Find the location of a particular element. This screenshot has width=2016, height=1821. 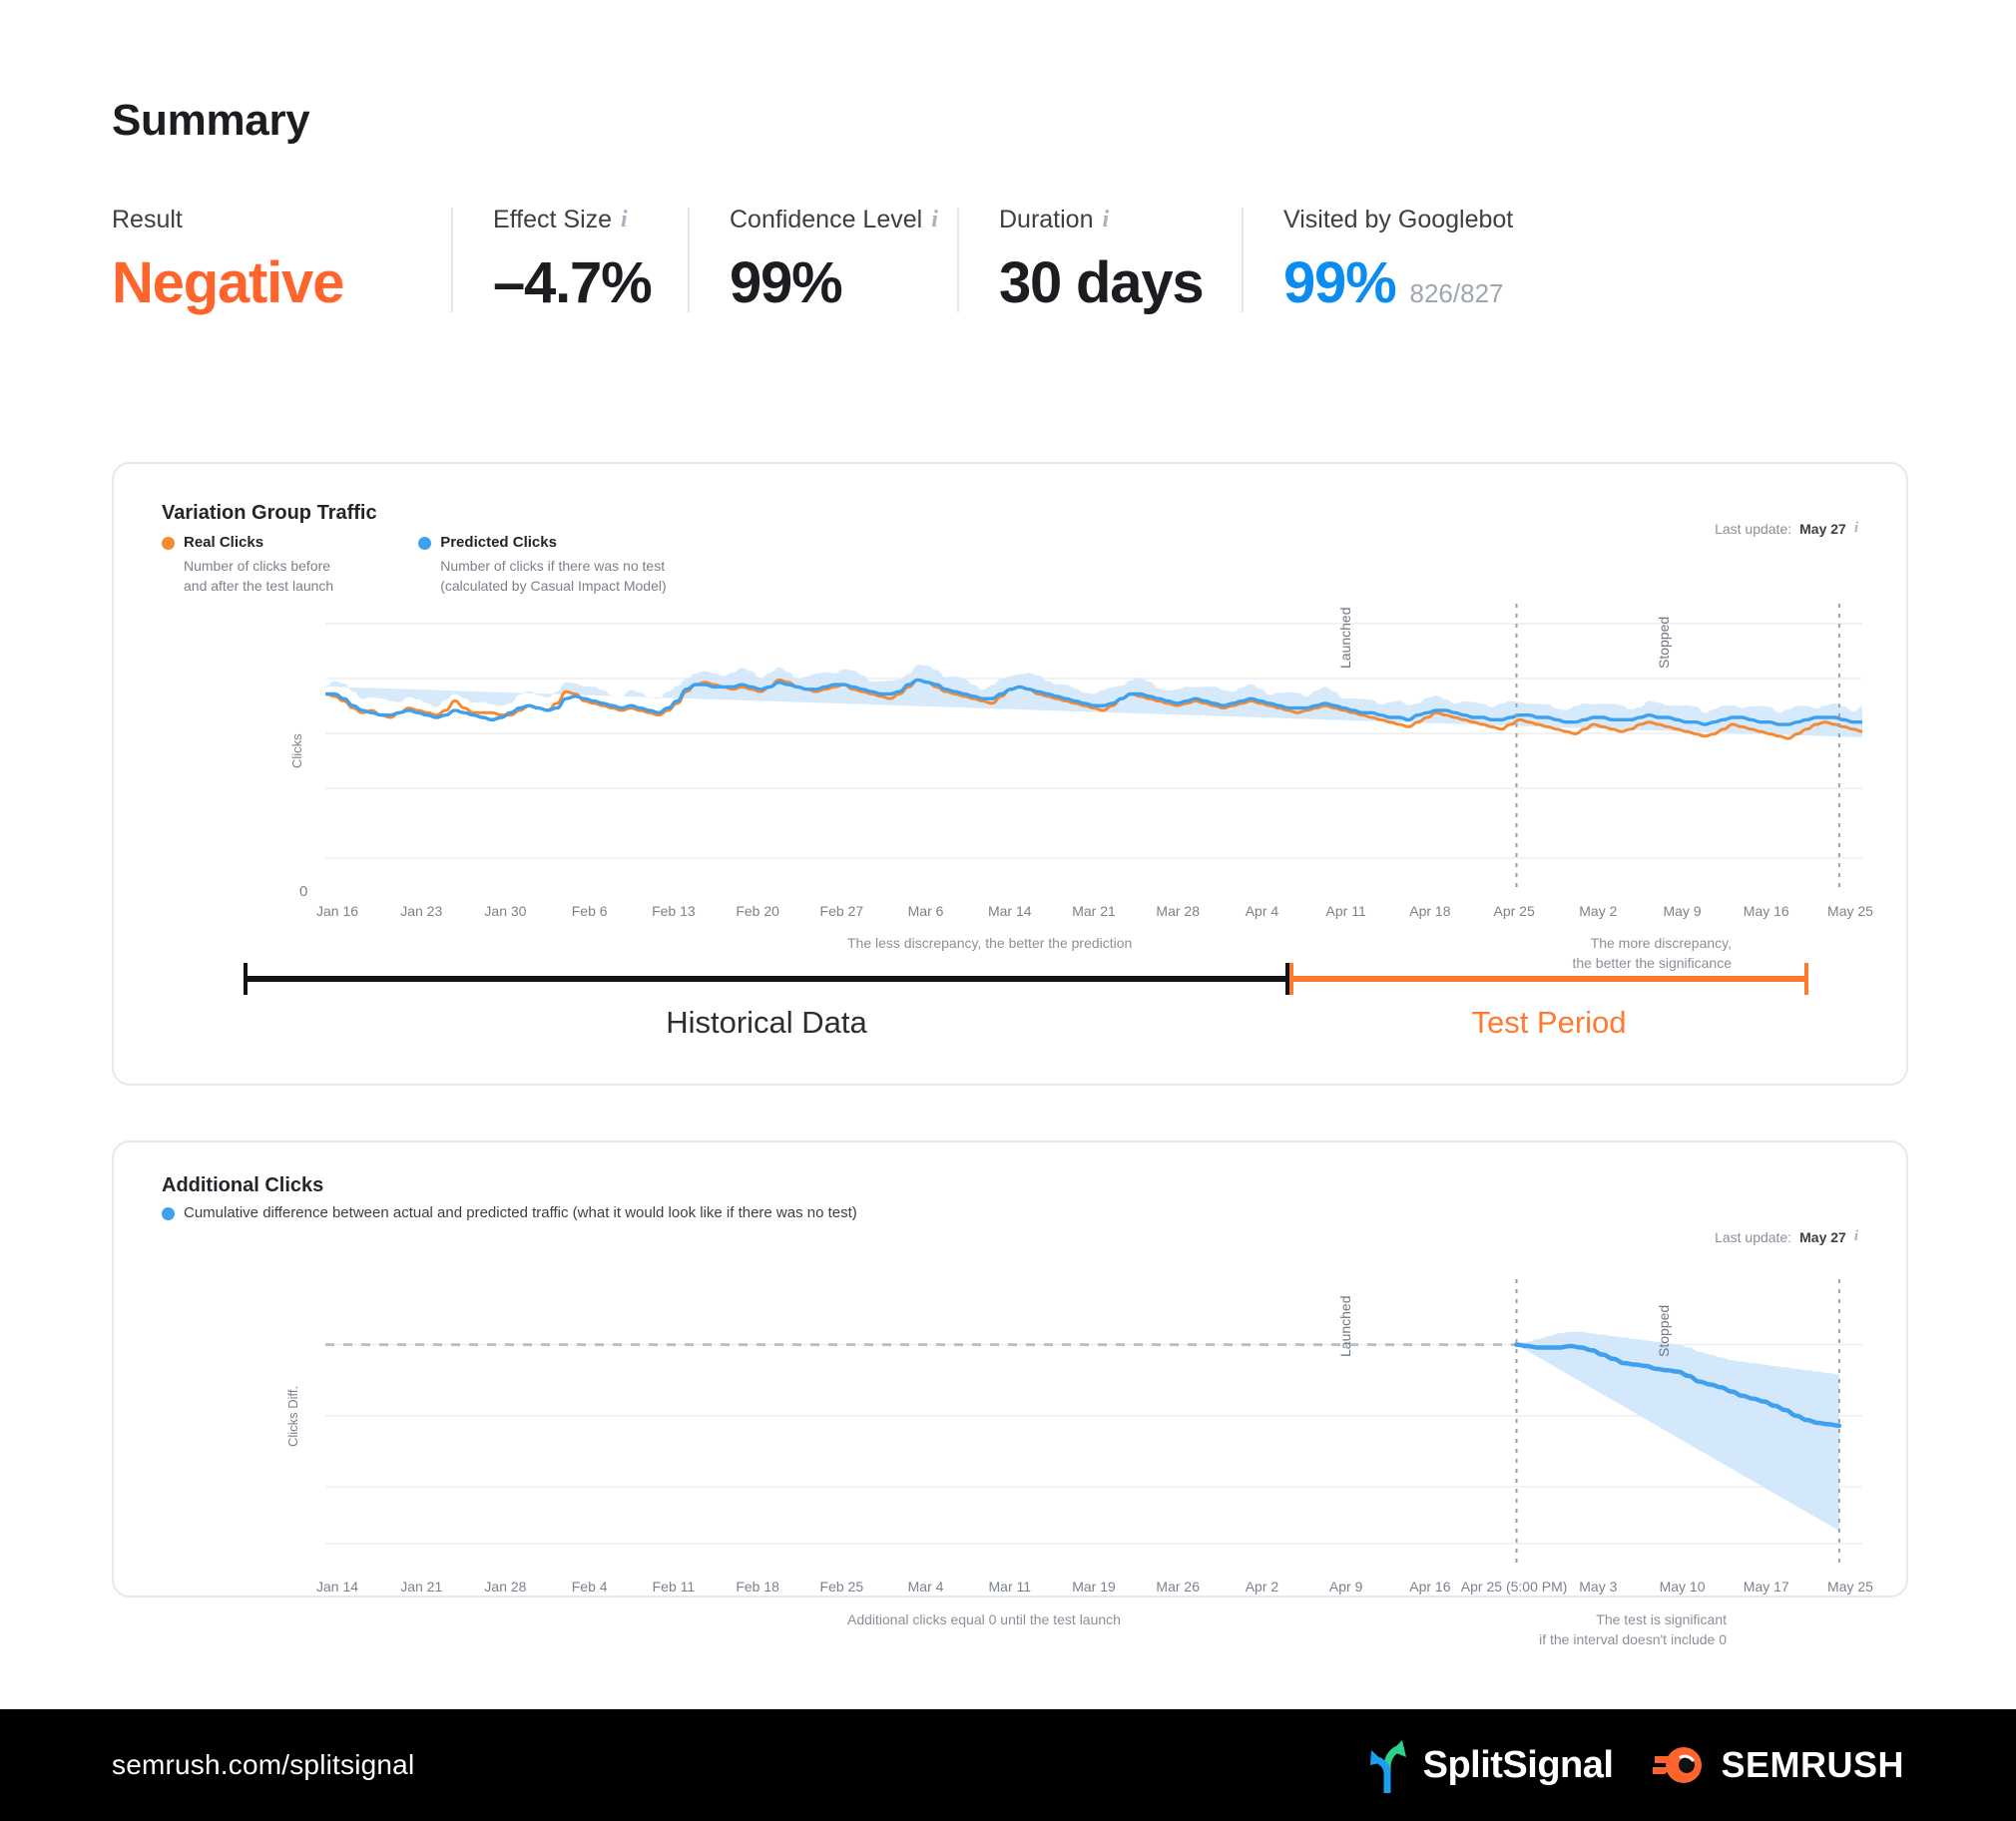

stat-effect-size: Effect Size i –4.7% is located at coordinates (569, 260).